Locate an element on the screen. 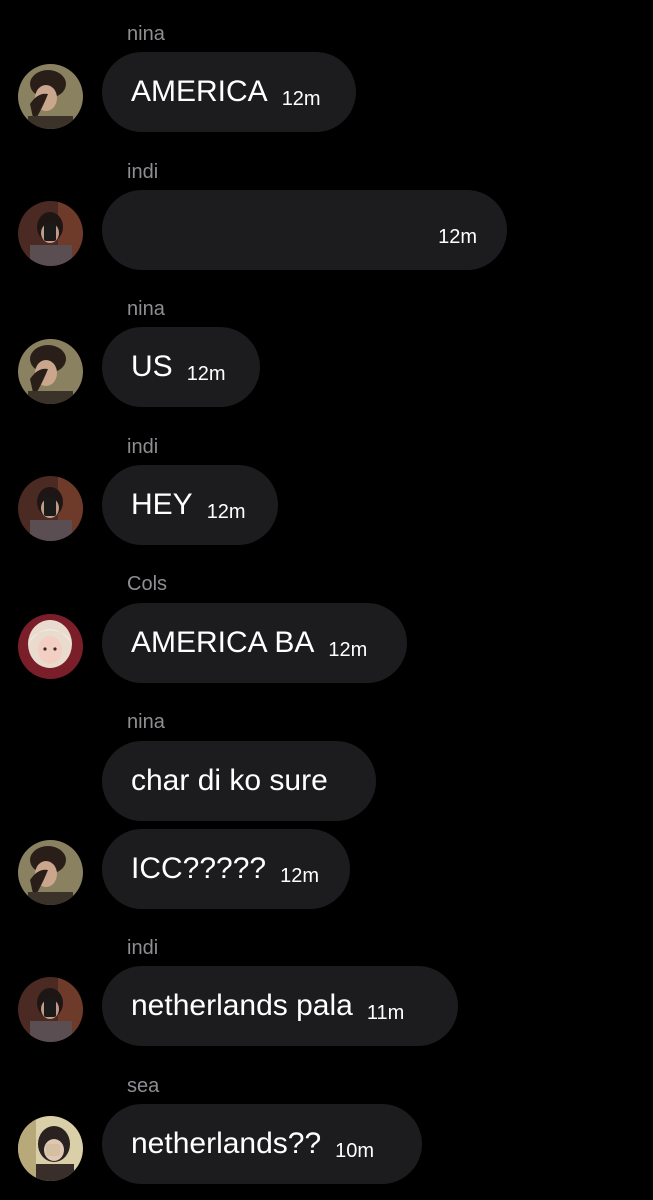  message-time: 11m is located at coordinates (385, 1013).